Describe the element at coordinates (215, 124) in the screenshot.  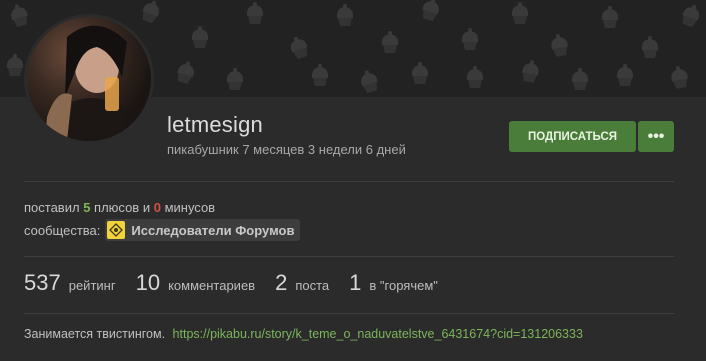
I see `username: letmesign` at that location.